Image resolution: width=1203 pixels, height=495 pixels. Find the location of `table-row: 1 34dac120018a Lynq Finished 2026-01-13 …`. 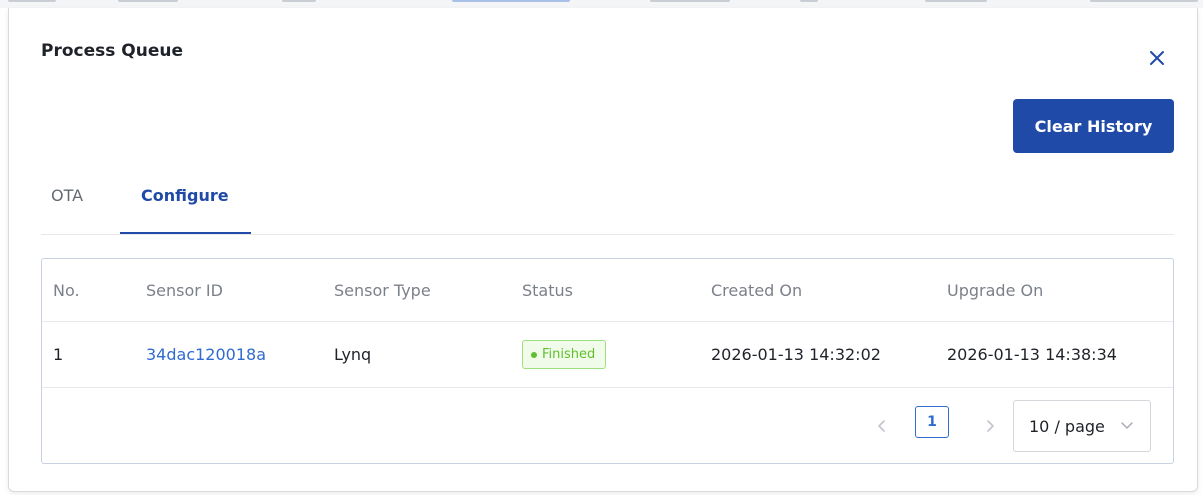

table-row: 1 34dac120018a Lynq Finished 2026-01-13 … is located at coordinates (607, 355).